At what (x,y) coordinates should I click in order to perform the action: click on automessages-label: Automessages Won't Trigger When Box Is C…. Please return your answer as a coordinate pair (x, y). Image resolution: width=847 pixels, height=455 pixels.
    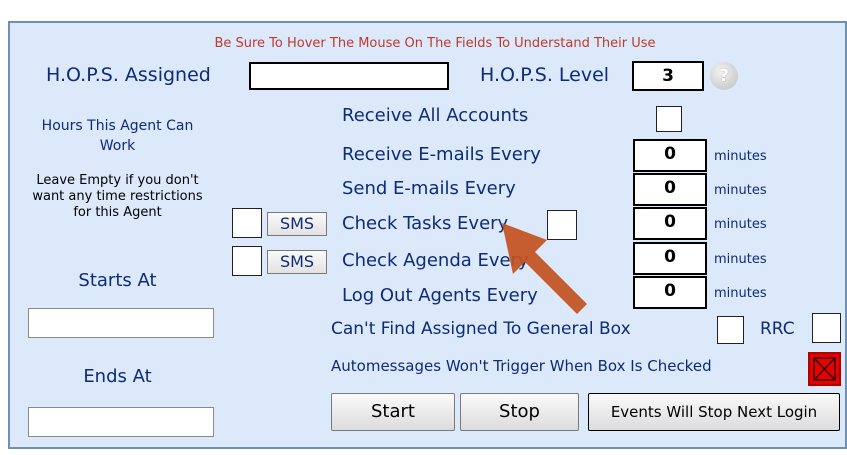
    Looking at the image, I should click on (521, 366).